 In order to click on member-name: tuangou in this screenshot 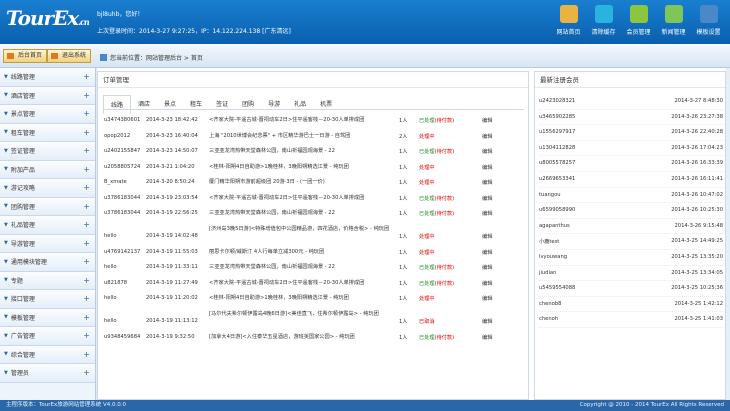, I will do `click(550, 195)`.